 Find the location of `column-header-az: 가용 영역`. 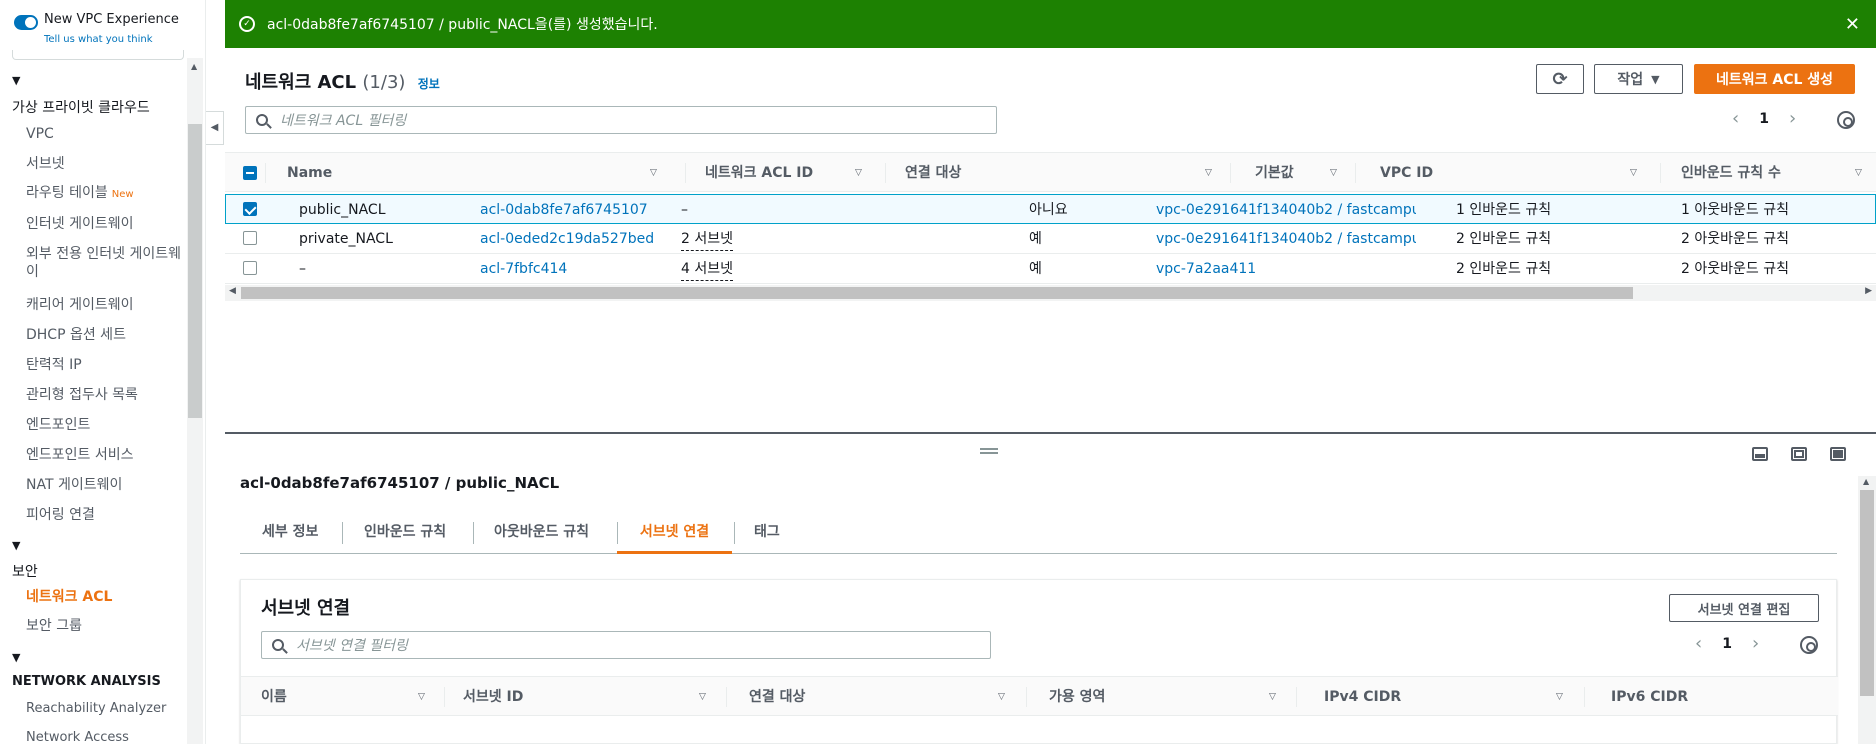

column-header-az: 가용 영역 is located at coordinates (1077, 697).